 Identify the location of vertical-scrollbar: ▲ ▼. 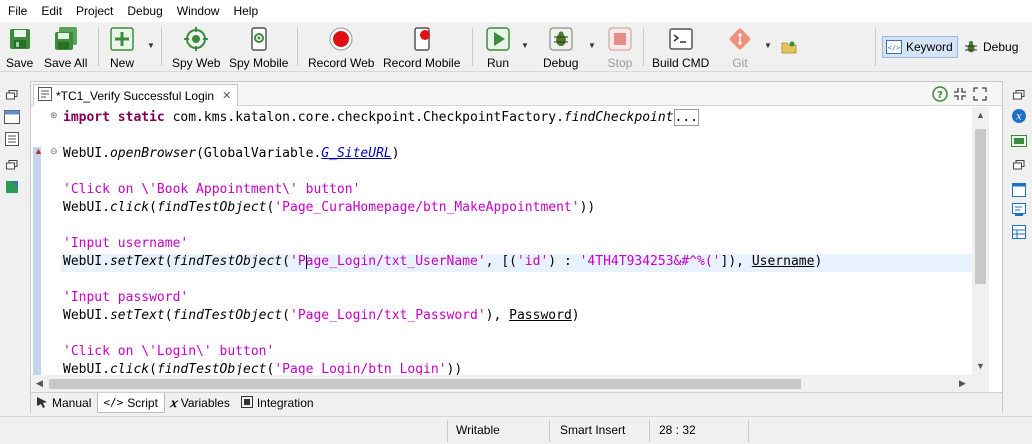
(980, 241).